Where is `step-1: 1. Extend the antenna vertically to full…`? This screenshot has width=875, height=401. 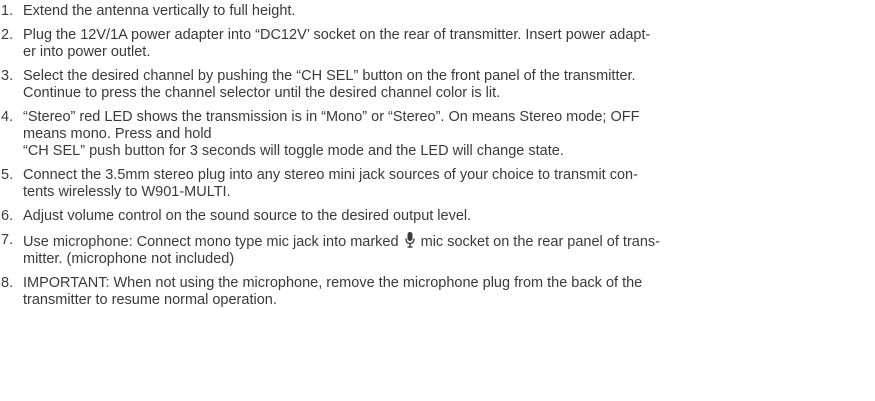 step-1: 1. Extend the antenna vertically to full… is located at coordinates (430, 11).